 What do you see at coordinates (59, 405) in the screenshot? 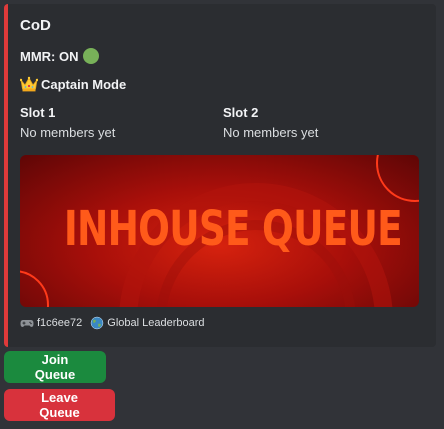
I see `leave-queue-button: Leave Queue` at bounding box center [59, 405].